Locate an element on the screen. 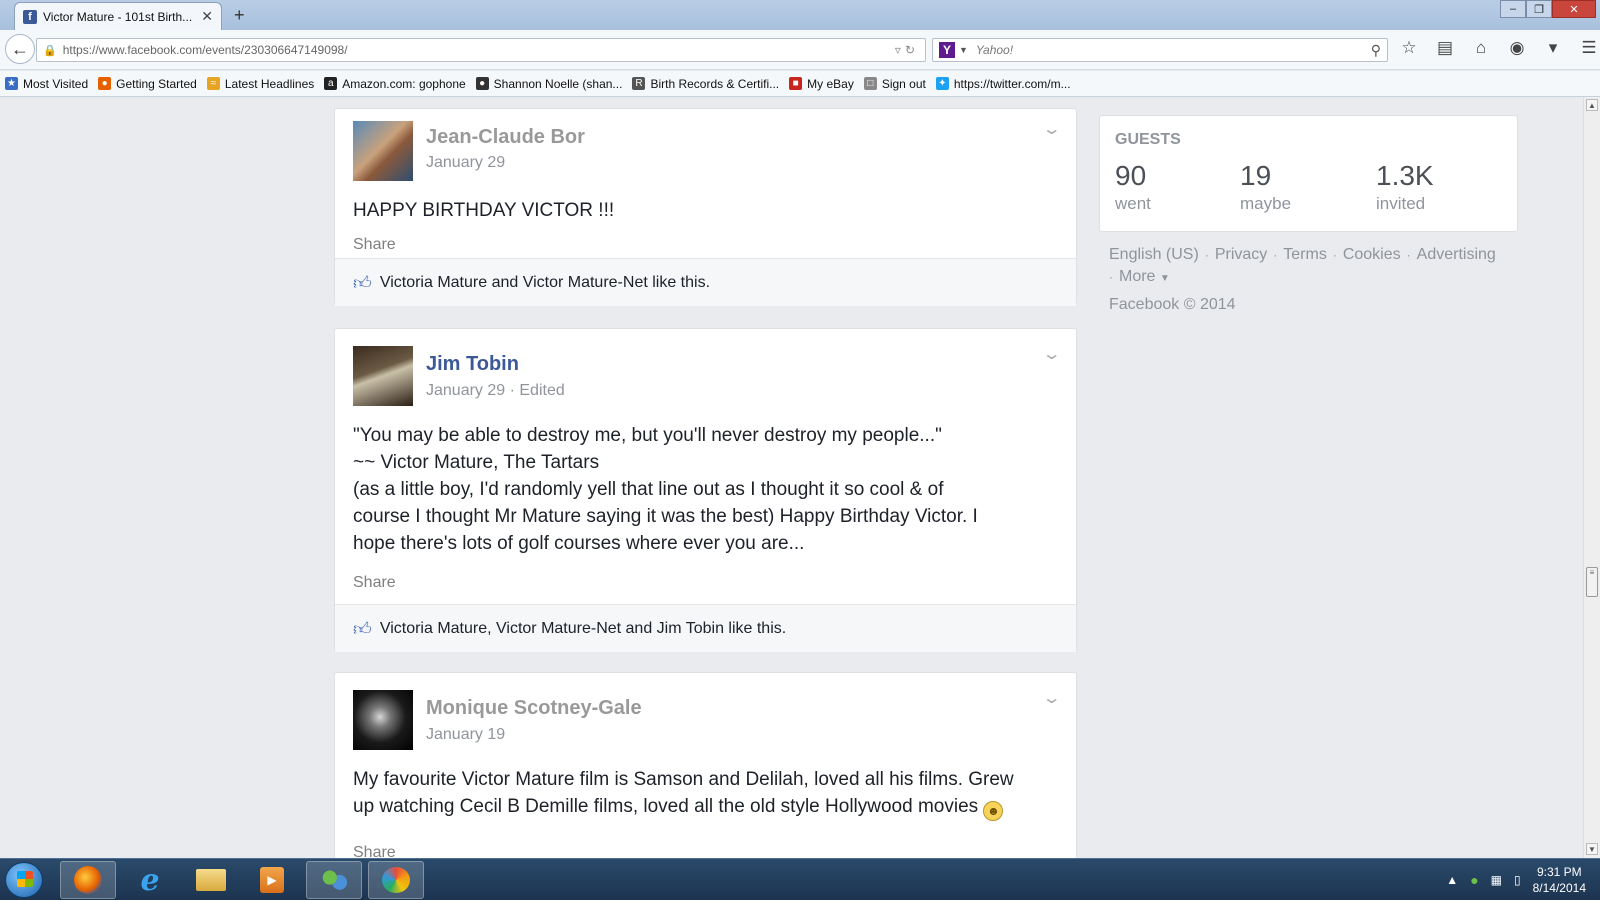 This screenshot has width=1600, height=900. bookmark-item: ★ Most Visited is located at coordinates (46, 84).